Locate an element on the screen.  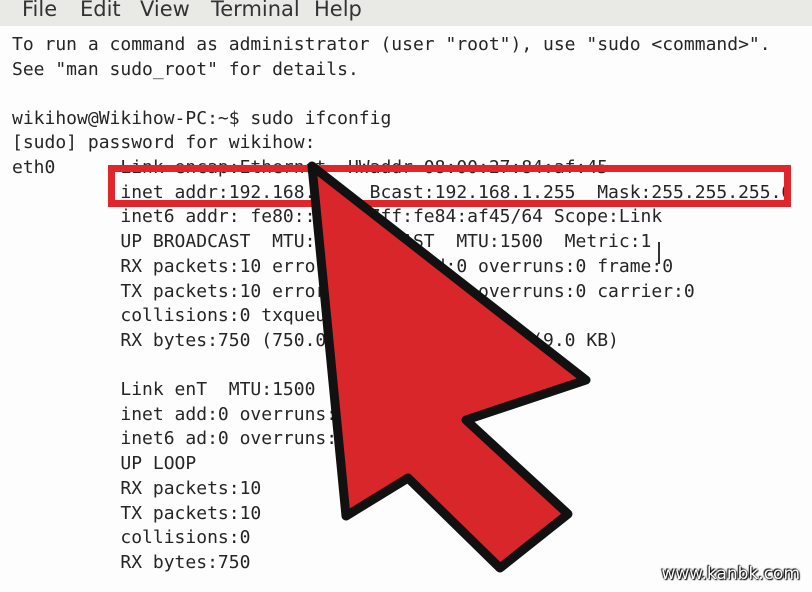
terminal-line: collisions:0 is located at coordinates (131, 537).